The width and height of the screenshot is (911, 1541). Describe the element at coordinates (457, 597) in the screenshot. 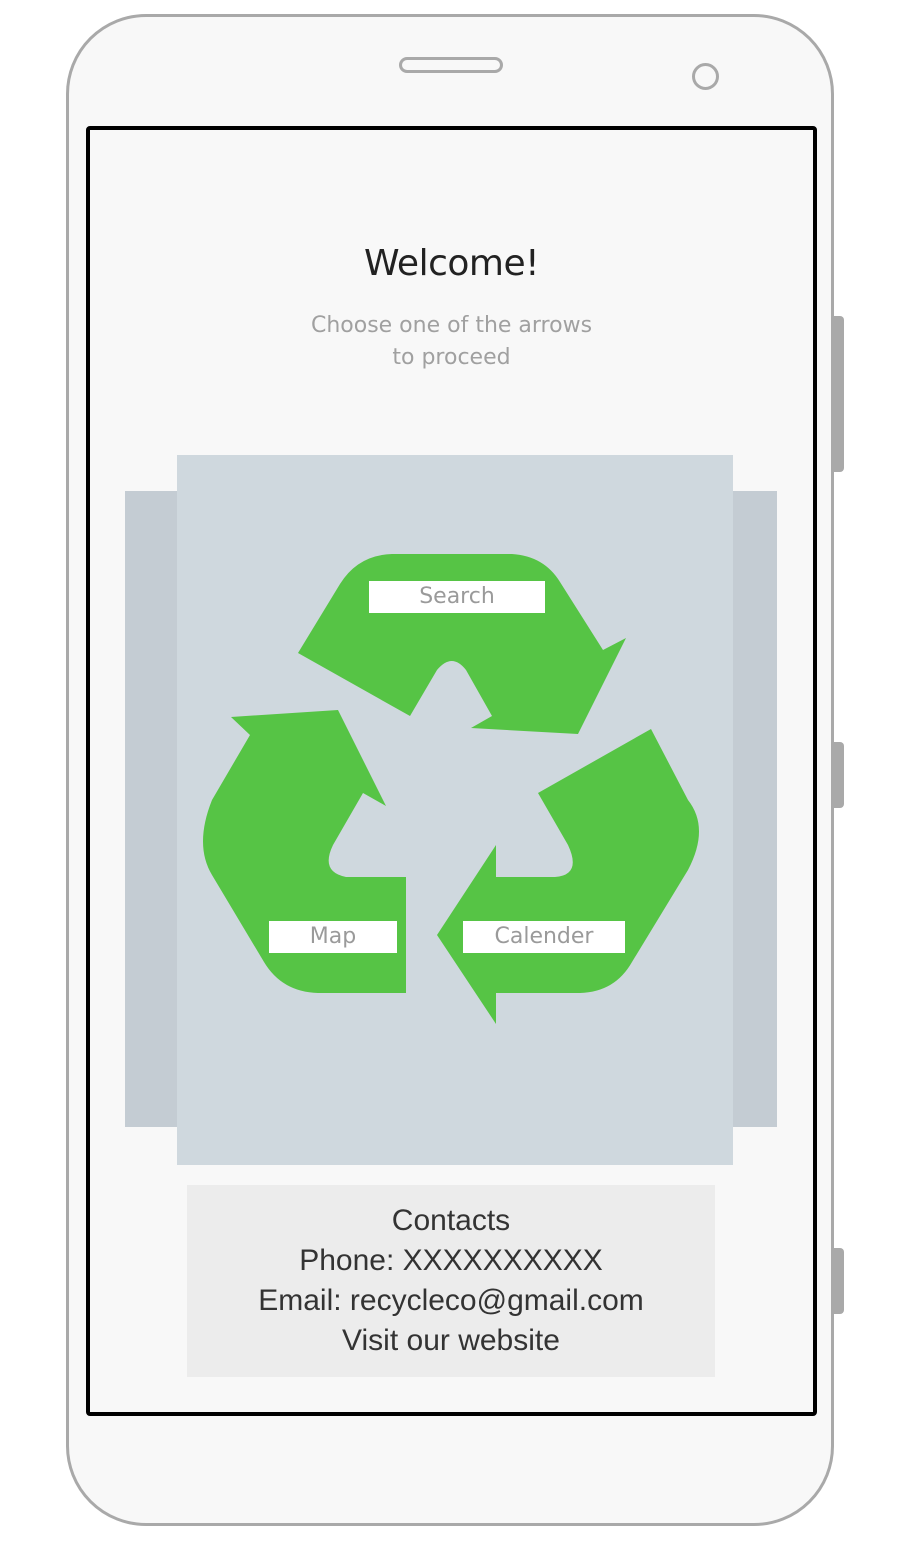

I see `search-button: Search` at that location.